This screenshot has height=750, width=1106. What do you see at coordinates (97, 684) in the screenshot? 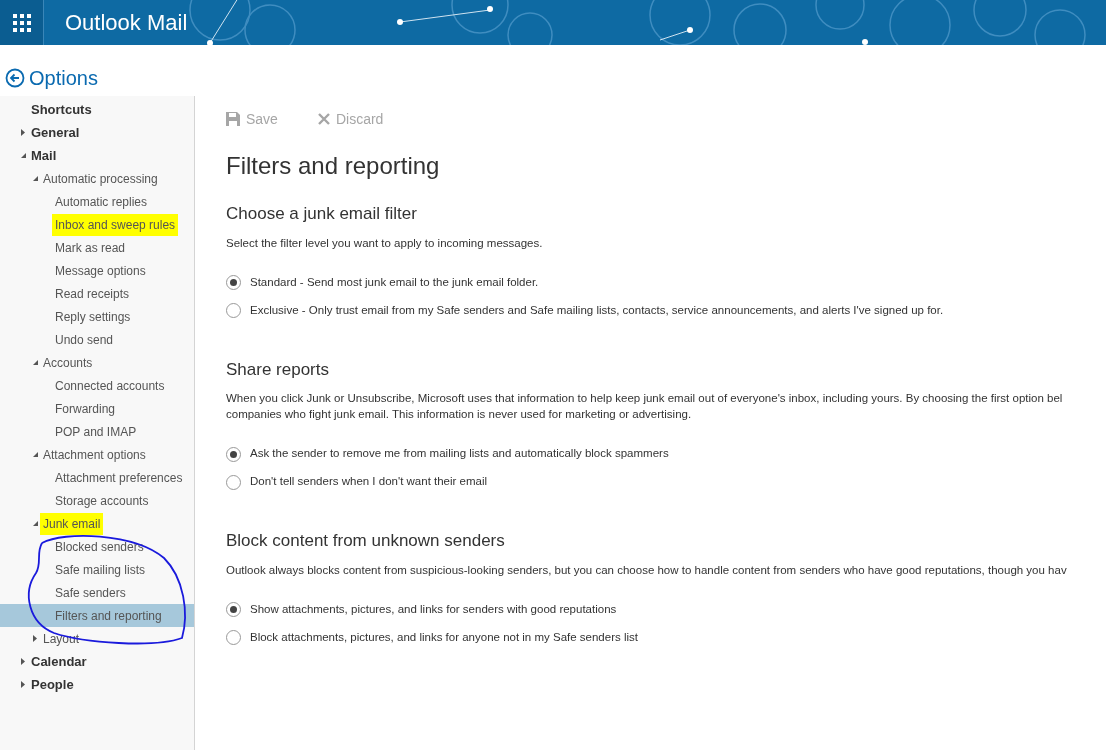
I see `nav-item: People` at bounding box center [97, 684].